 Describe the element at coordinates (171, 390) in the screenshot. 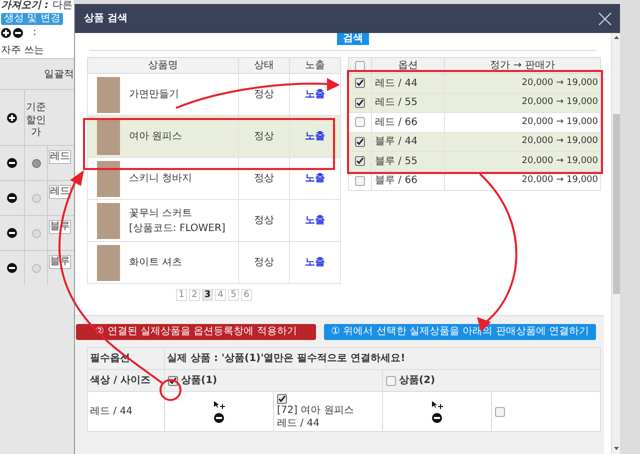

I see `circle-mark` at that location.